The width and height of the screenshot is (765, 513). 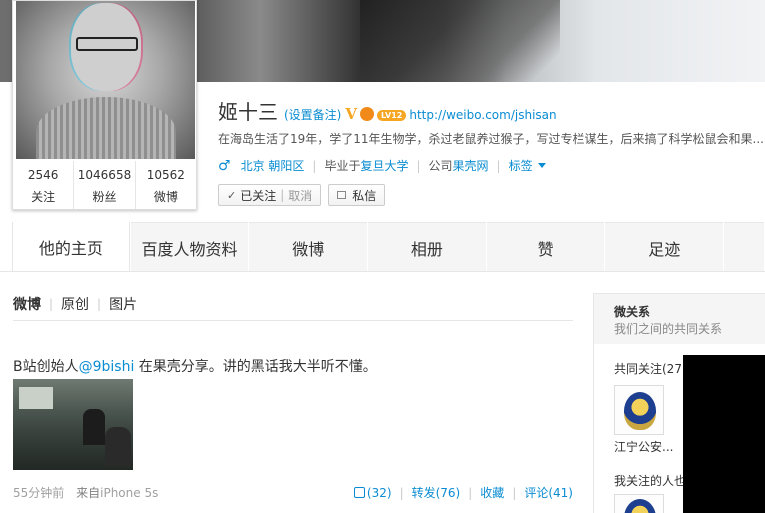 I want to click on profile-card: 2546 关注 1046658 粉丝 10562 微博, so click(x=104, y=105).